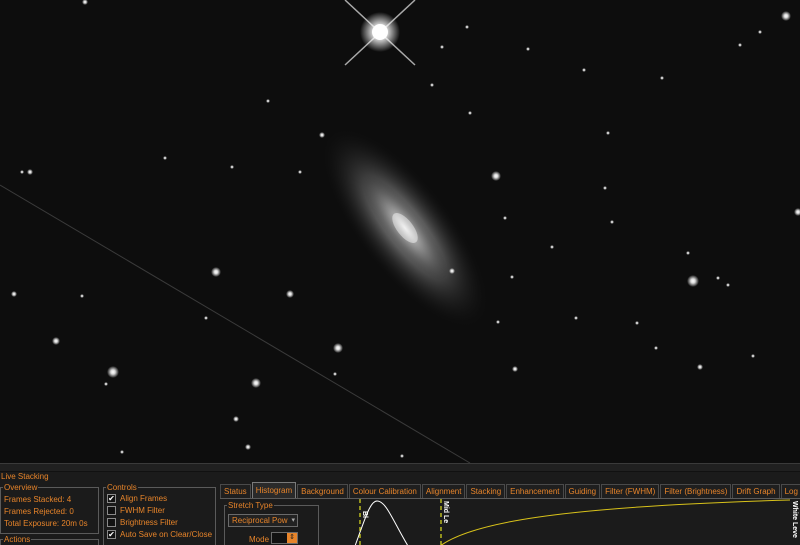 This screenshot has width=800, height=545. I want to click on tab-histogram: Histogram, so click(274, 490).